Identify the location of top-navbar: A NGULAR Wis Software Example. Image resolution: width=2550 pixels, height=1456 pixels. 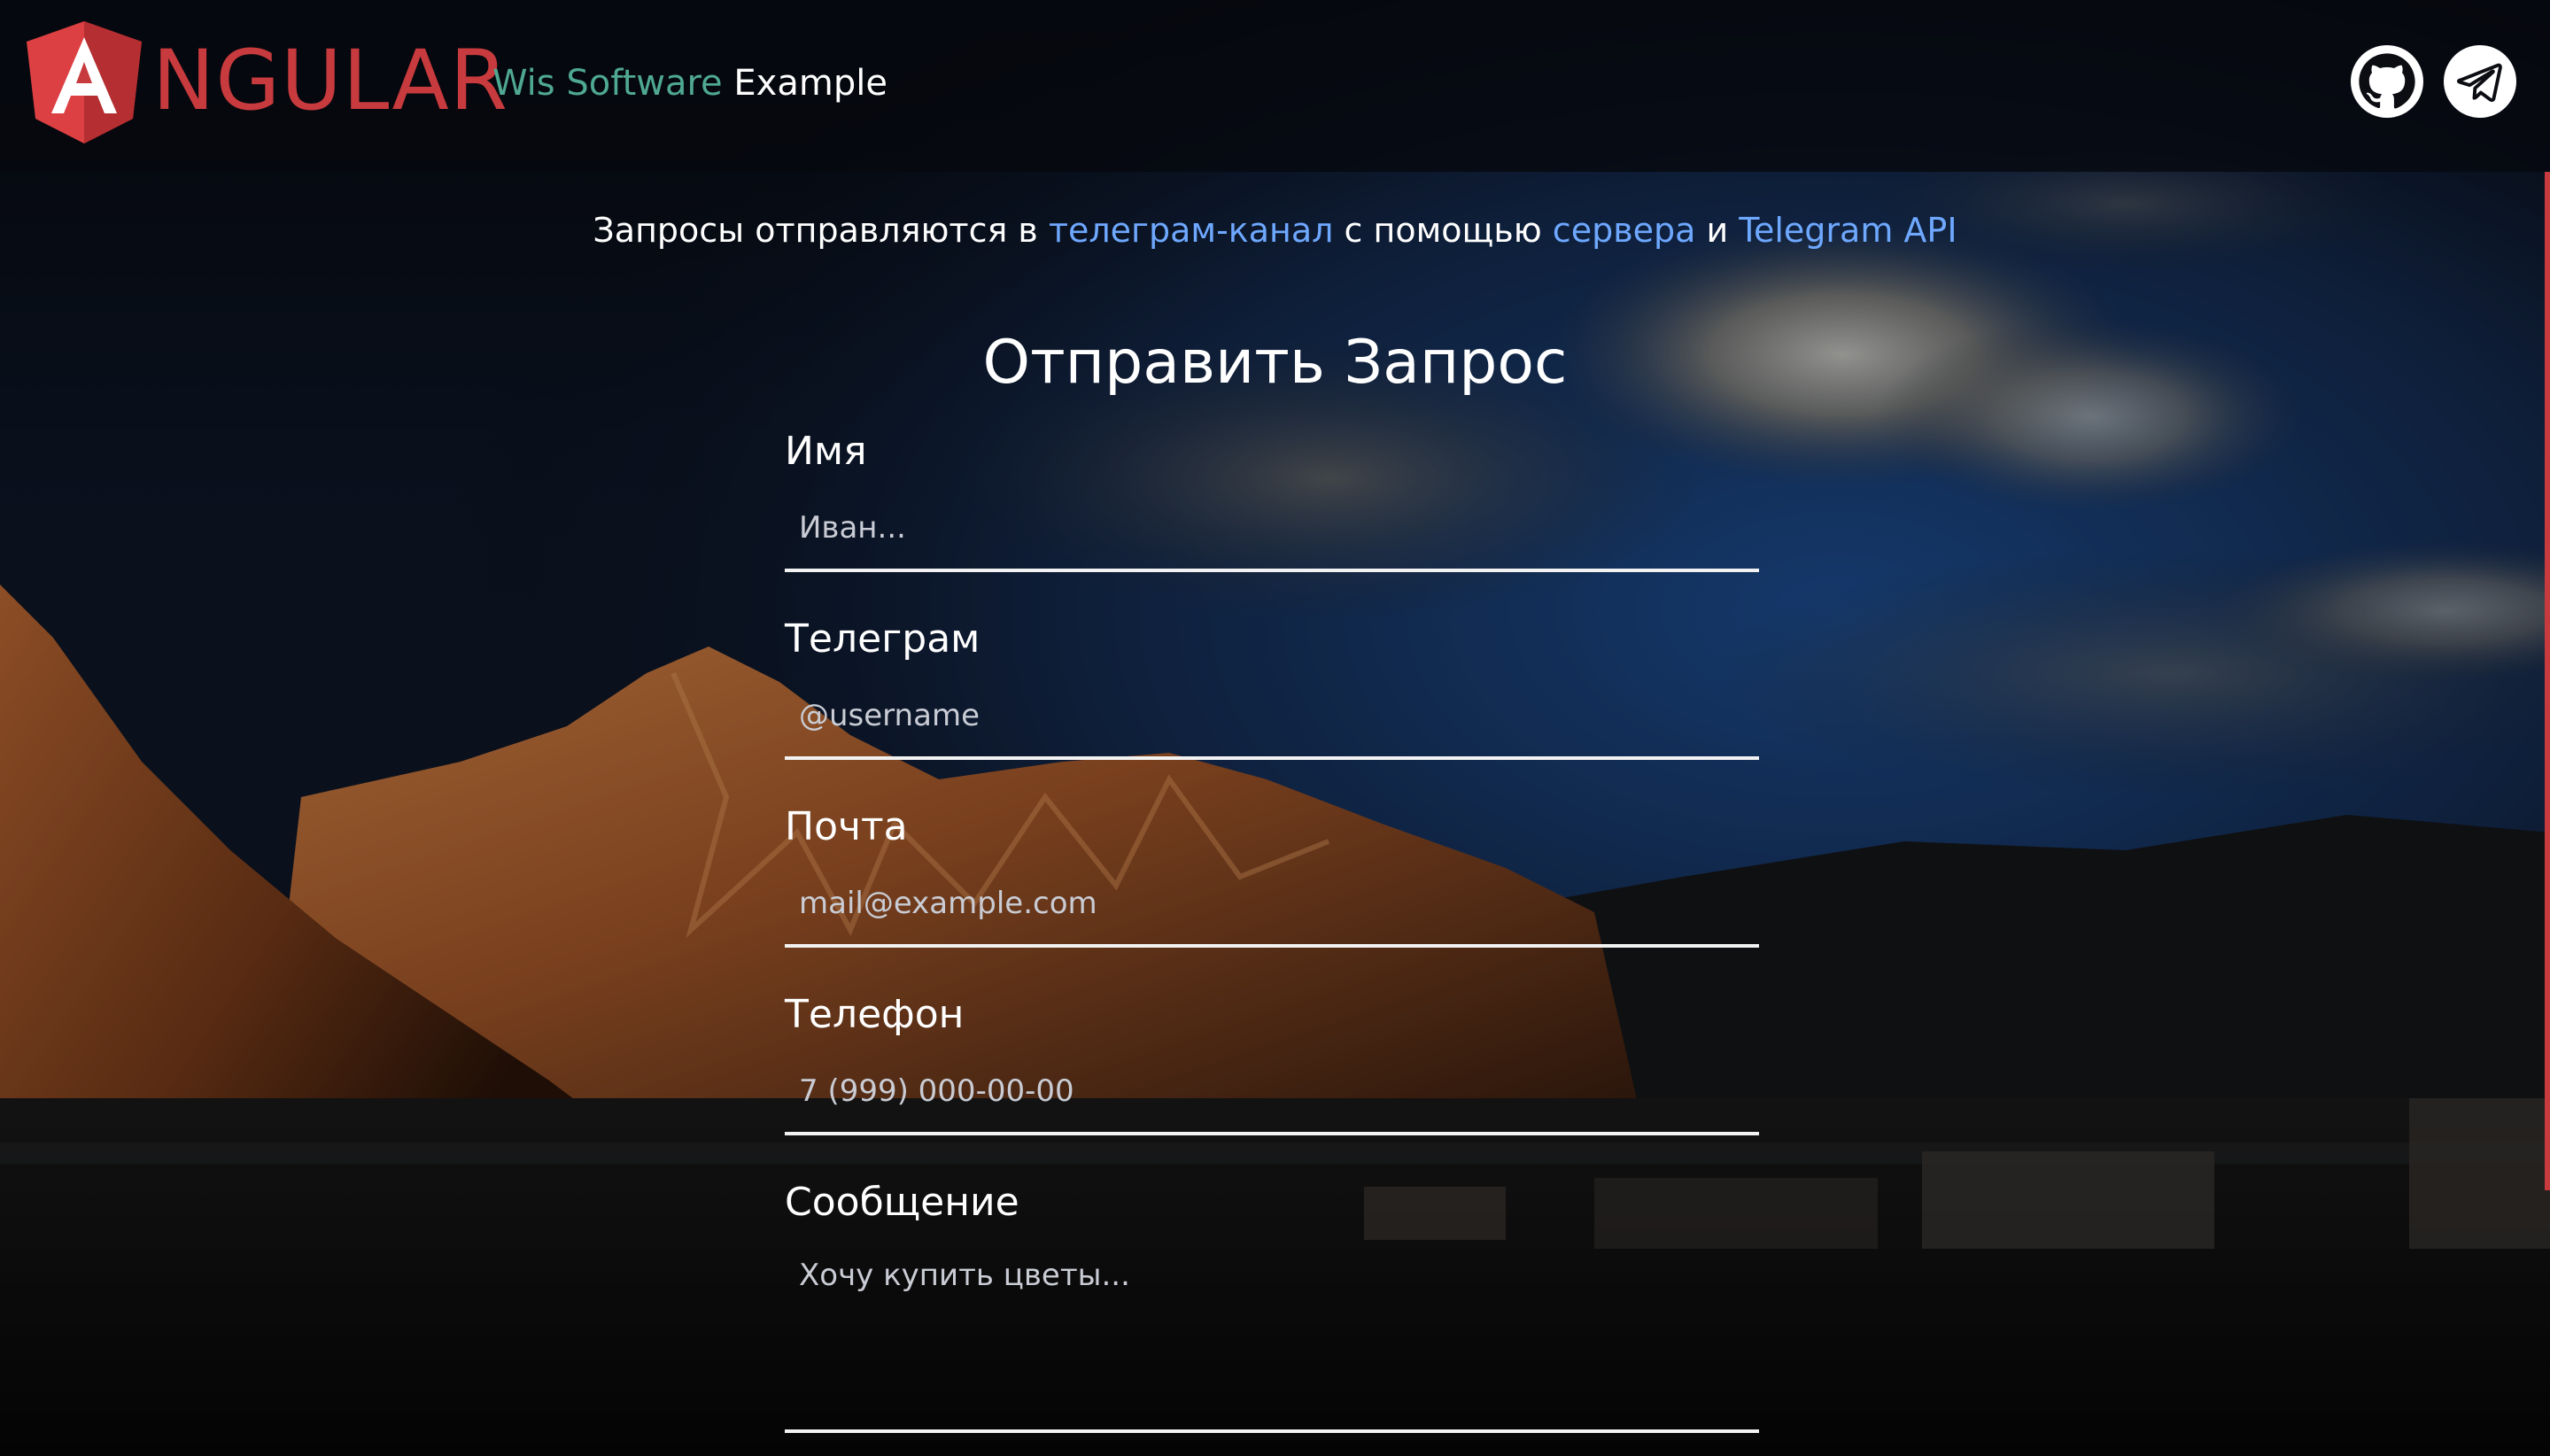
(1275, 86).